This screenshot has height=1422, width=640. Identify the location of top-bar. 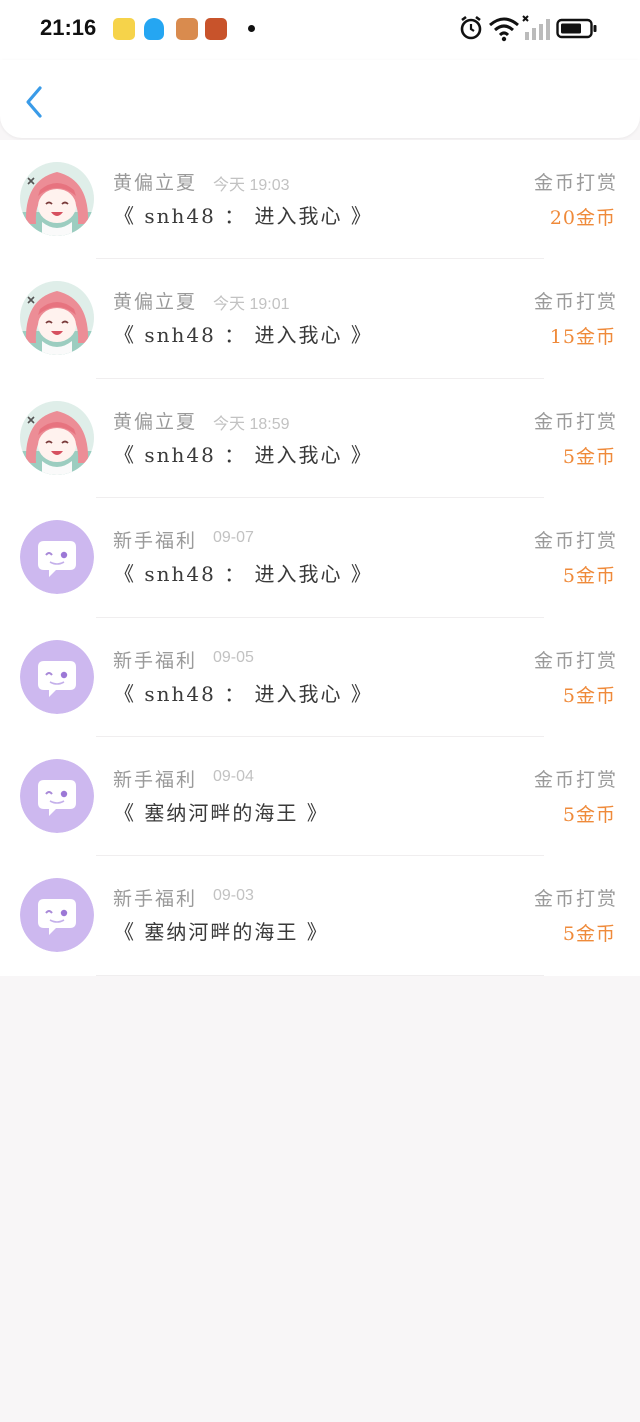
(320, 99).